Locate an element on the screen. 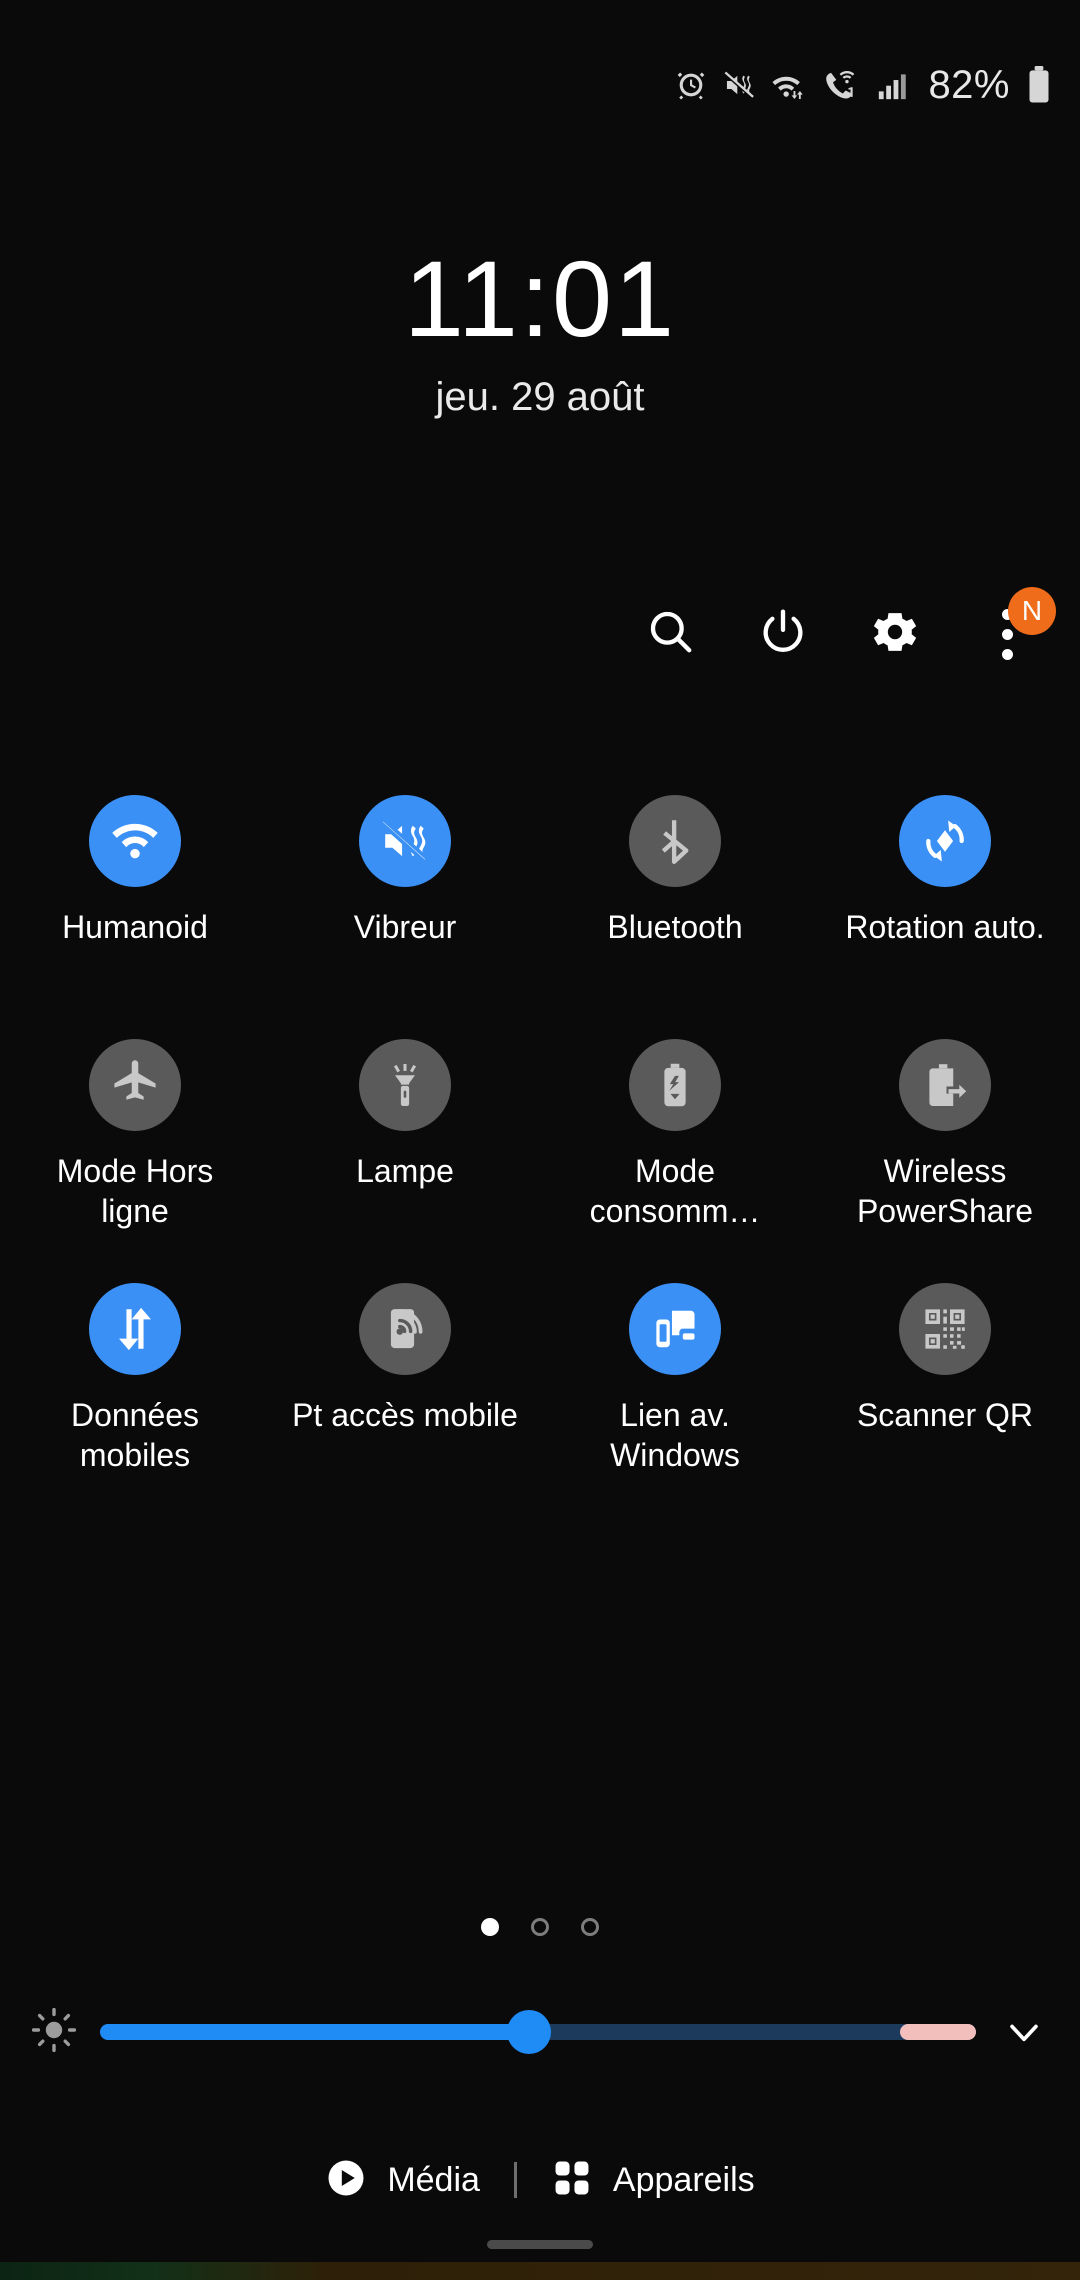 The image size is (1080, 2280). clock-block: 11:01 jeu. 29 août is located at coordinates (540, 332).